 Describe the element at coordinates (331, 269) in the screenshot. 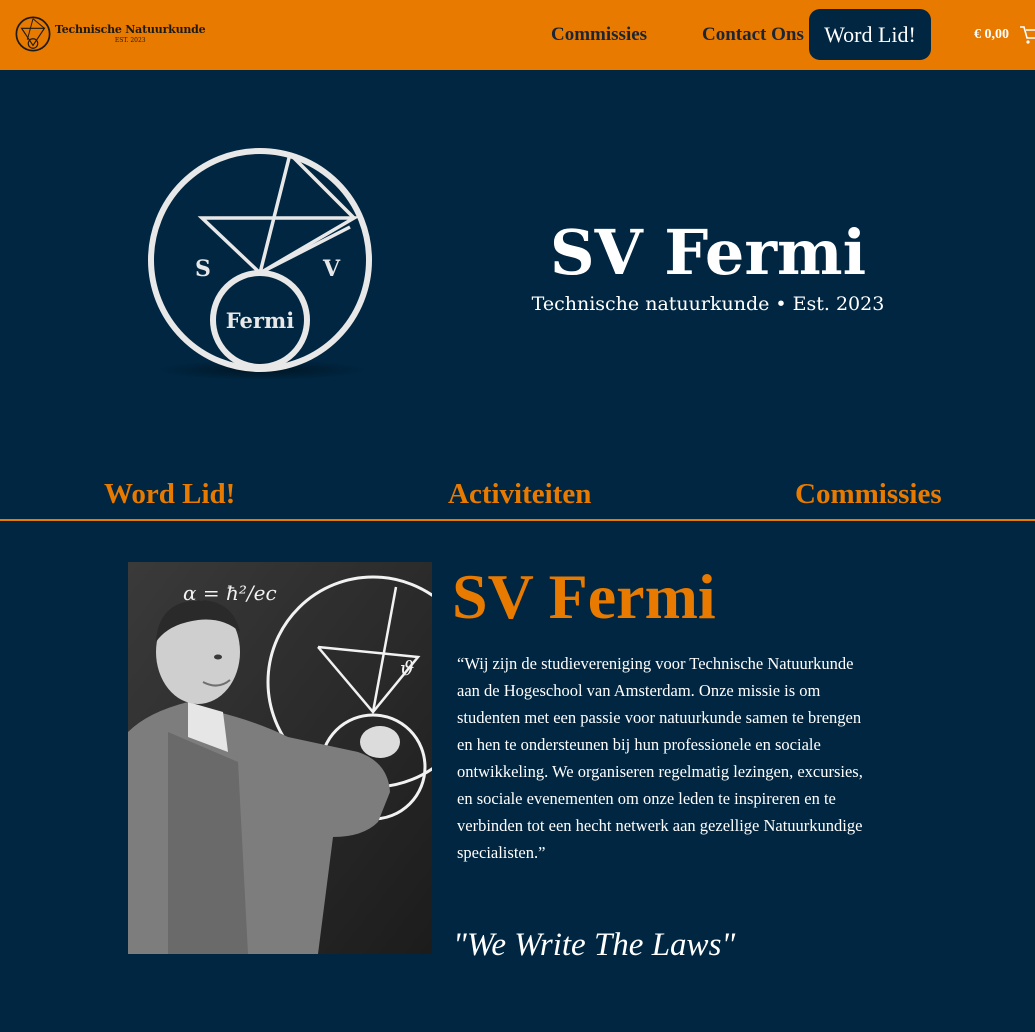

I see `logo-letter-v: V` at that location.